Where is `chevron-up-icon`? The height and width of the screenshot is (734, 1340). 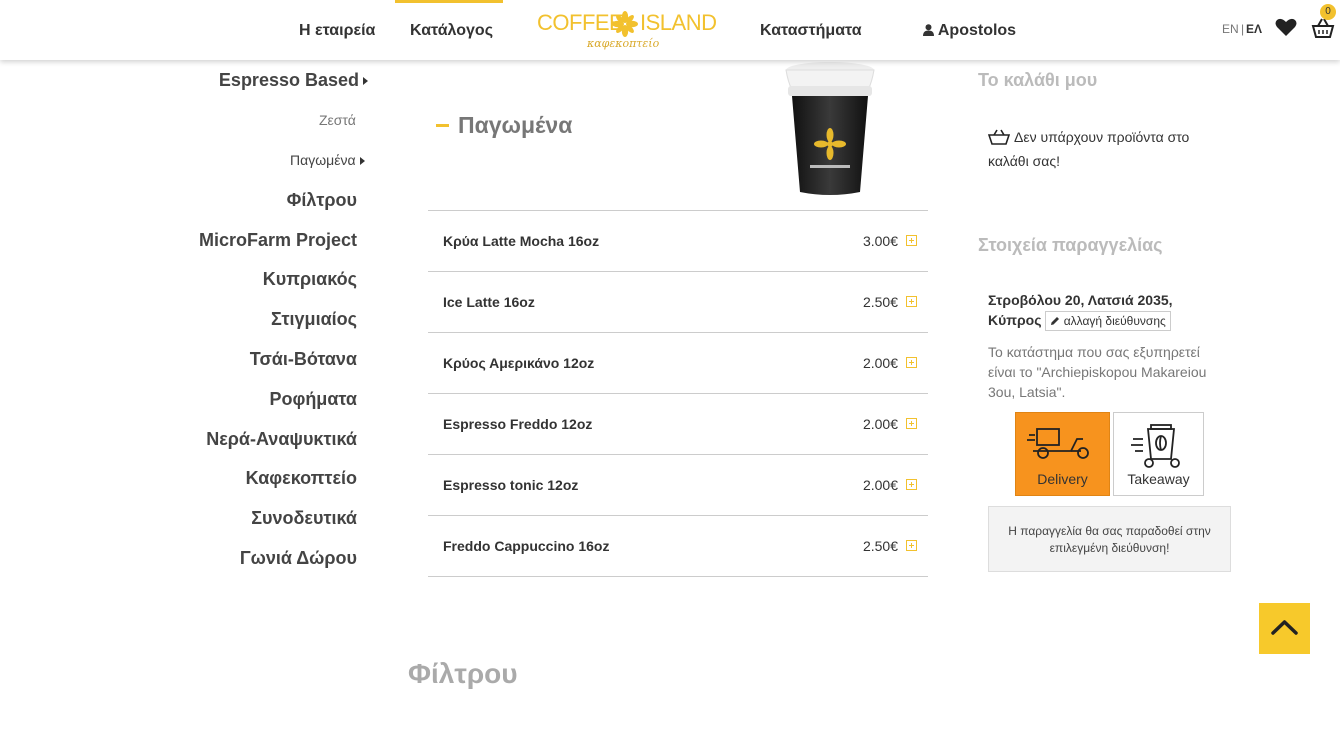 chevron-up-icon is located at coordinates (1284, 627).